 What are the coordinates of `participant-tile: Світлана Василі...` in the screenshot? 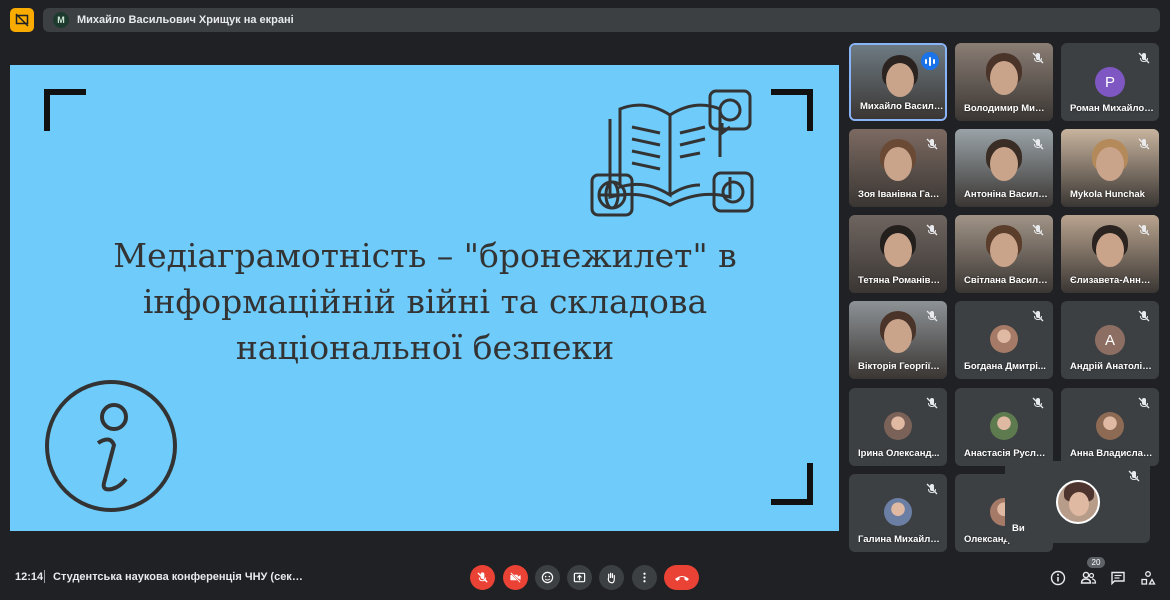 It's located at (1004, 254).